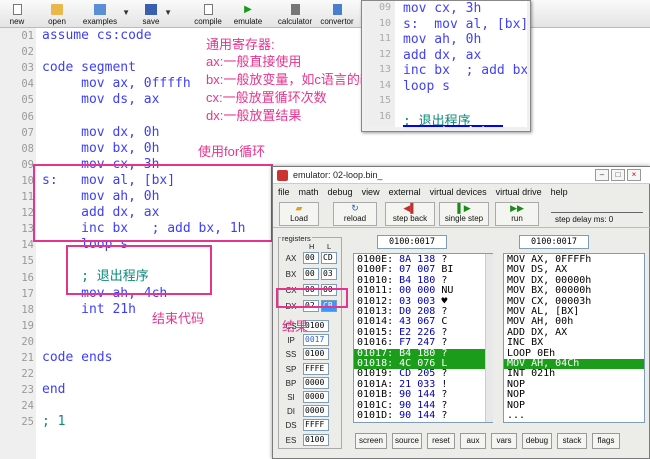 The width and height of the screenshot is (650, 459). Describe the element at coordinates (291, 440) in the screenshot. I see `register-name: ES` at that location.